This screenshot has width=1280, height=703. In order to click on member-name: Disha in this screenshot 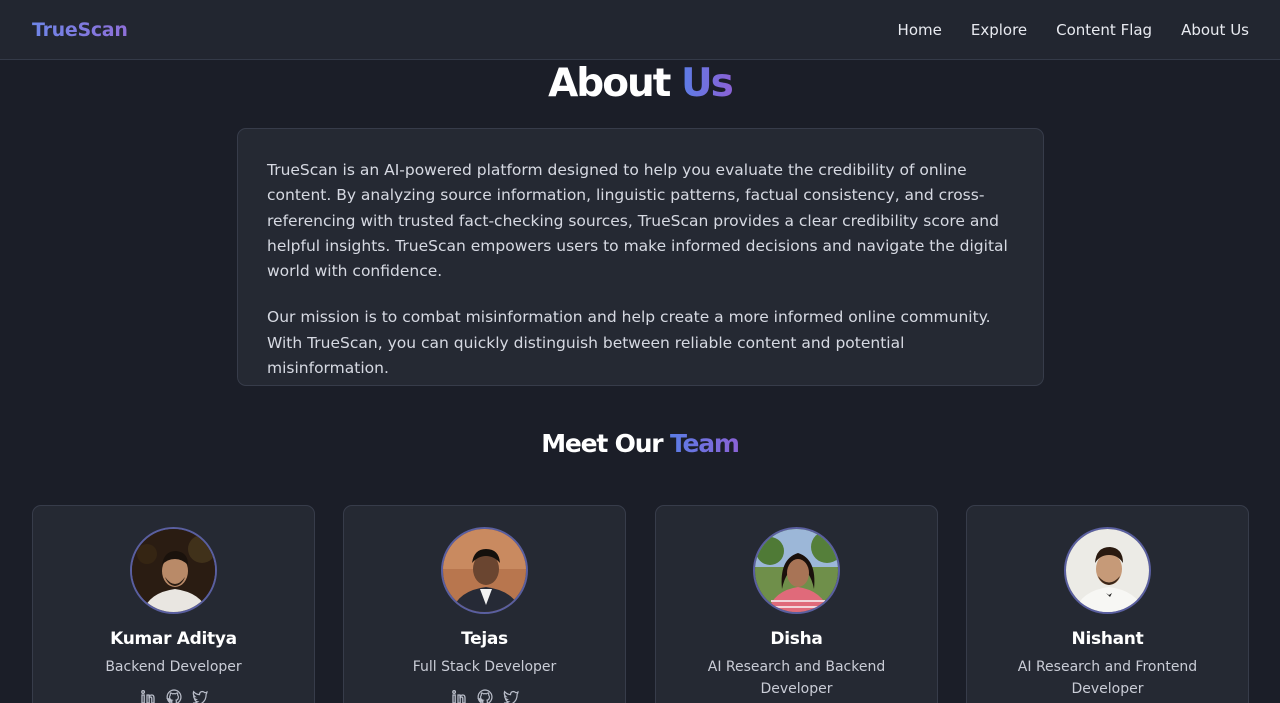, I will do `click(796, 639)`.